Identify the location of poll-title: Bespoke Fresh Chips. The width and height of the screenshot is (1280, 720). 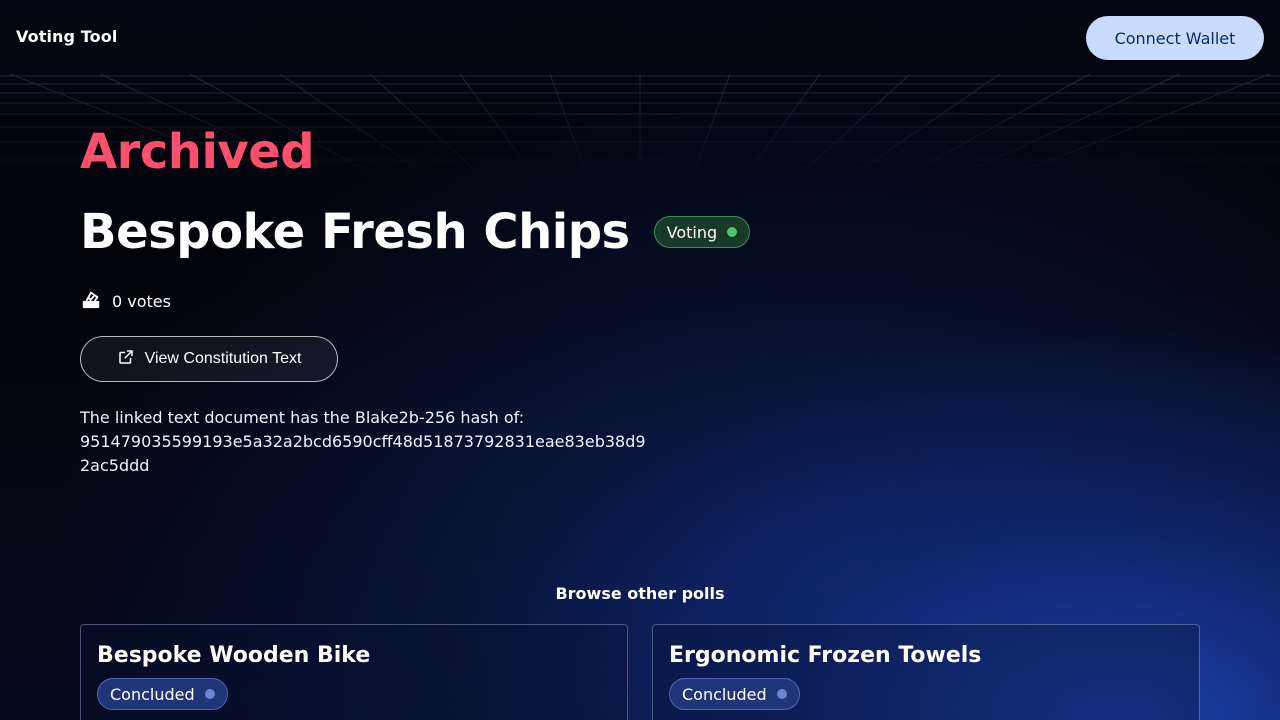
(355, 232).